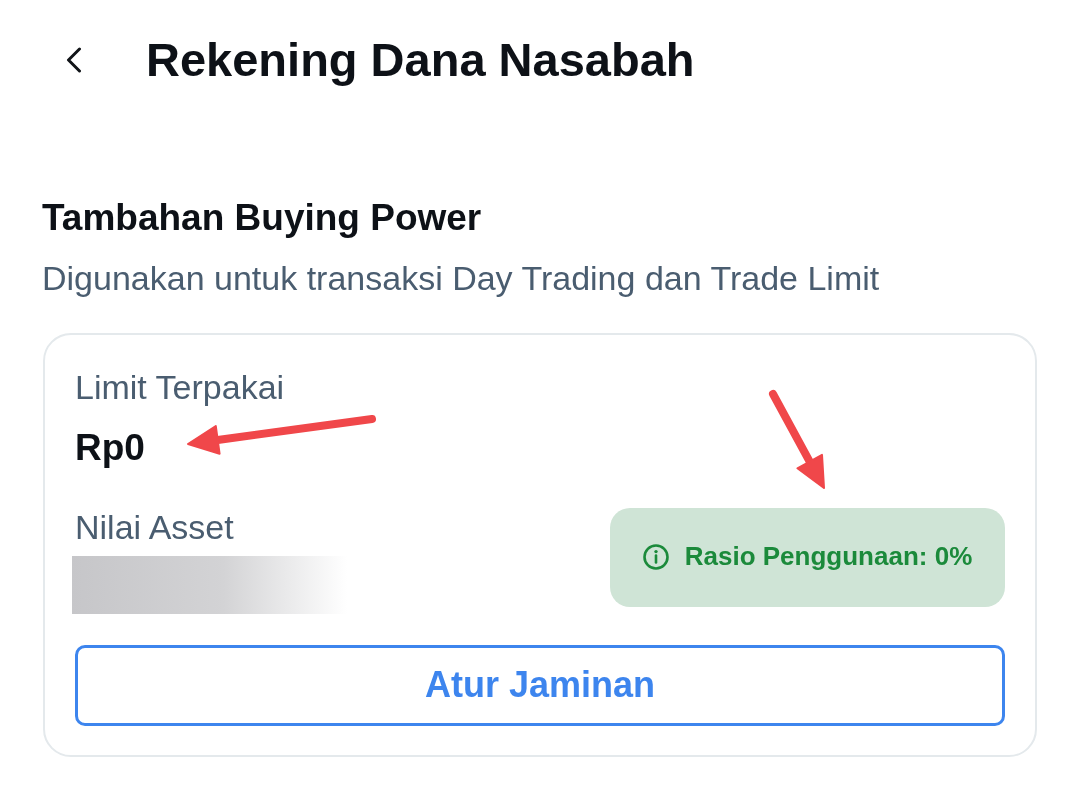 The height and width of the screenshot is (790, 1080). I want to click on back-button, so click(74, 60).